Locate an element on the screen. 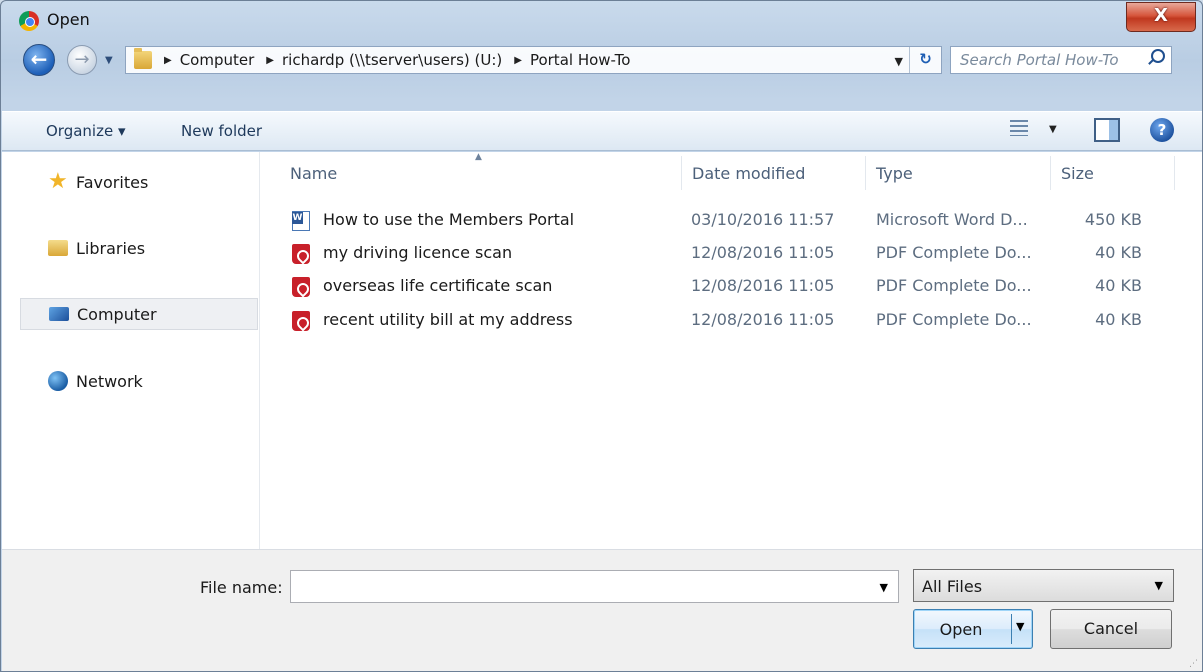 The image size is (1203, 672). new-folder-button: New folder is located at coordinates (221, 131).